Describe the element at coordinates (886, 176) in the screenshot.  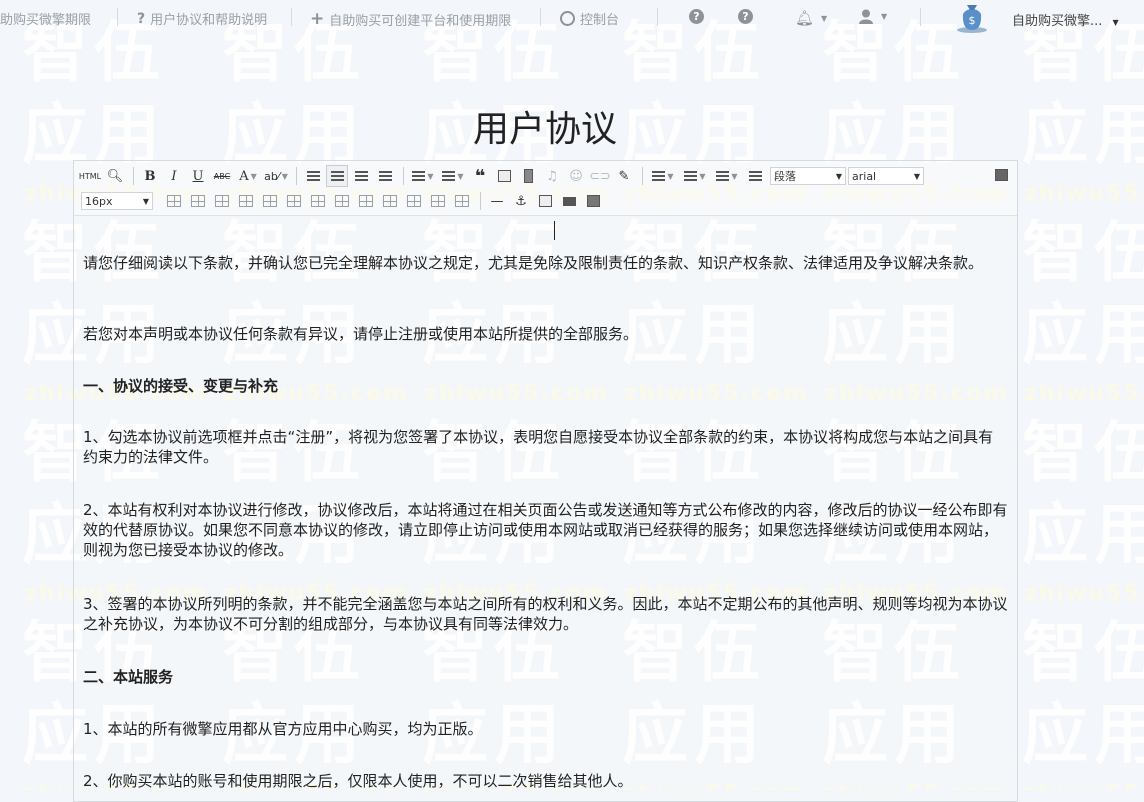
I see `font-family-select: arial ▼` at that location.